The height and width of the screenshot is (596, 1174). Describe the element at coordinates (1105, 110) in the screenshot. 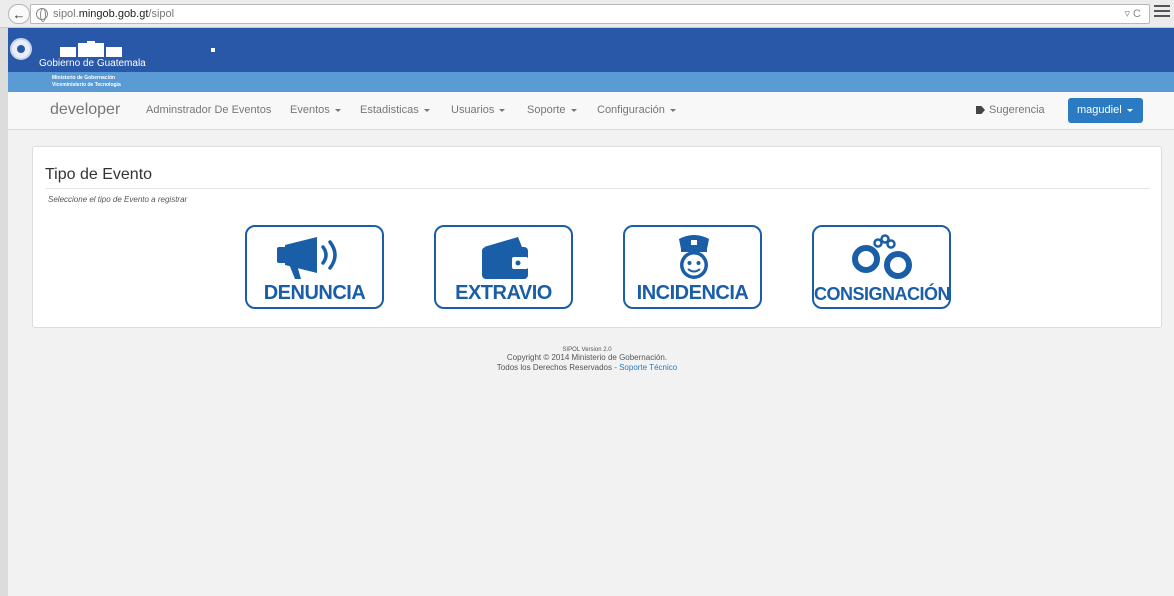

I see `user-menu-button: magudiel` at that location.